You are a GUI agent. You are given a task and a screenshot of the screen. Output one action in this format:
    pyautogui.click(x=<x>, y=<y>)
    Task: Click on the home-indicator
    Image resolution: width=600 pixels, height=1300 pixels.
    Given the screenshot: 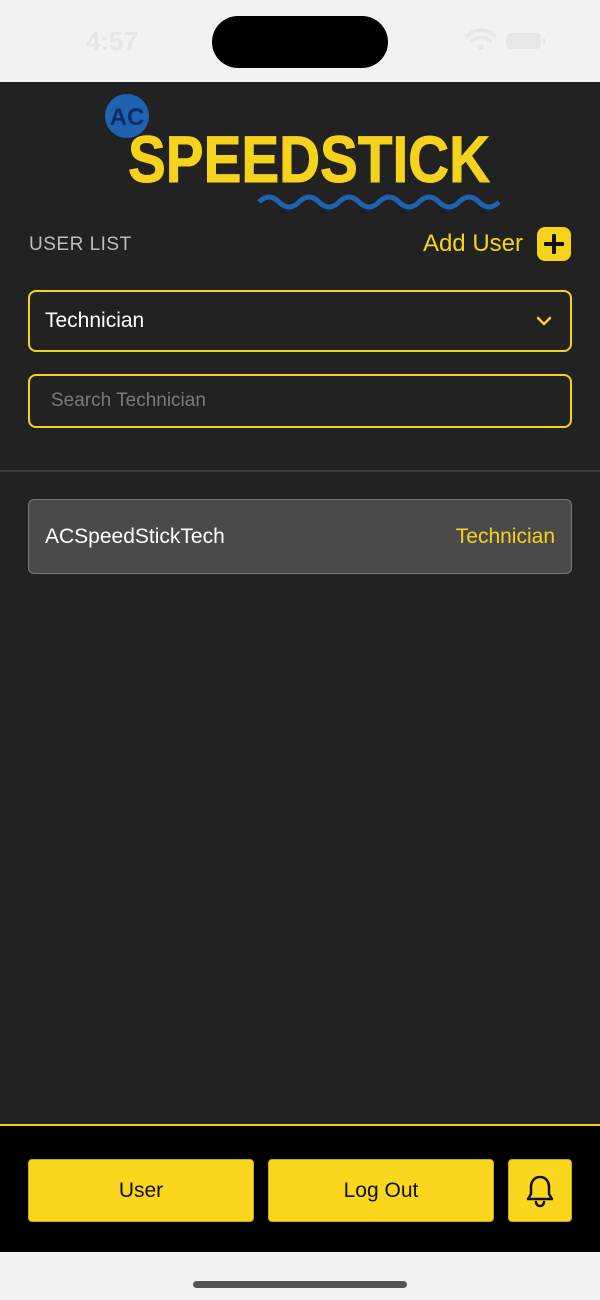 What is the action you would take?
    pyautogui.click(x=300, y=1284)
    